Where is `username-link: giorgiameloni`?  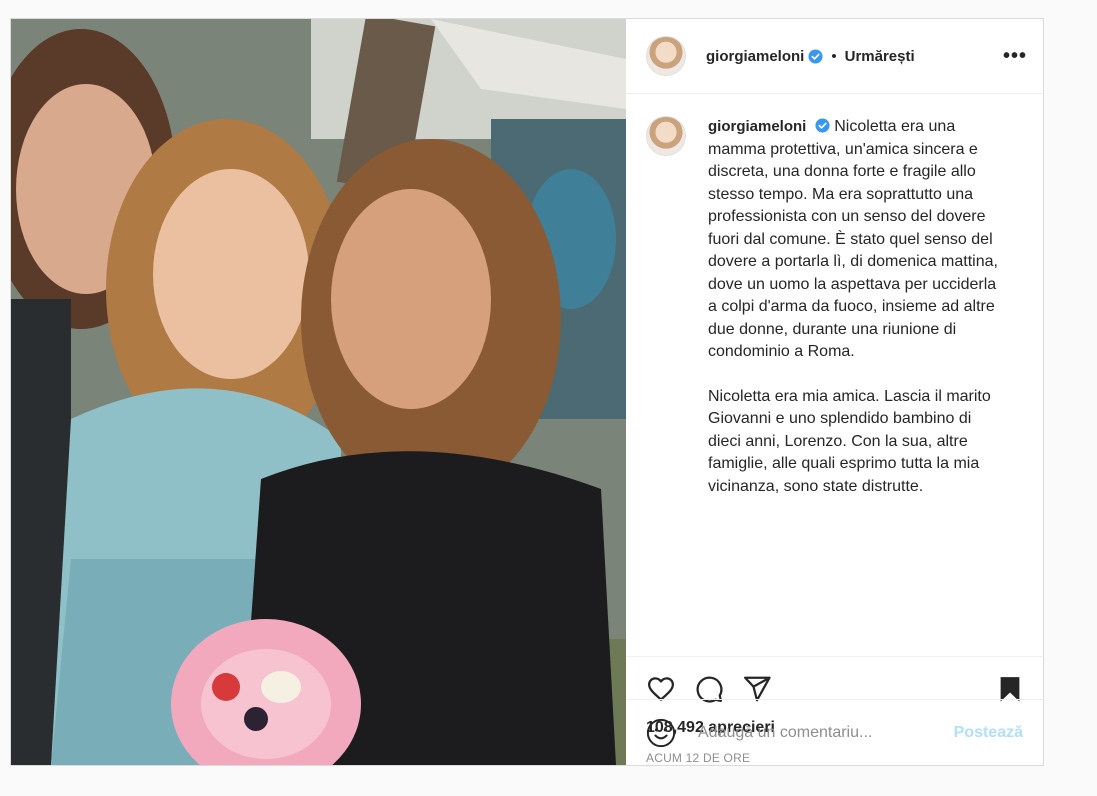
username-link: giorgiameloni is located at coordinates (755, 56).